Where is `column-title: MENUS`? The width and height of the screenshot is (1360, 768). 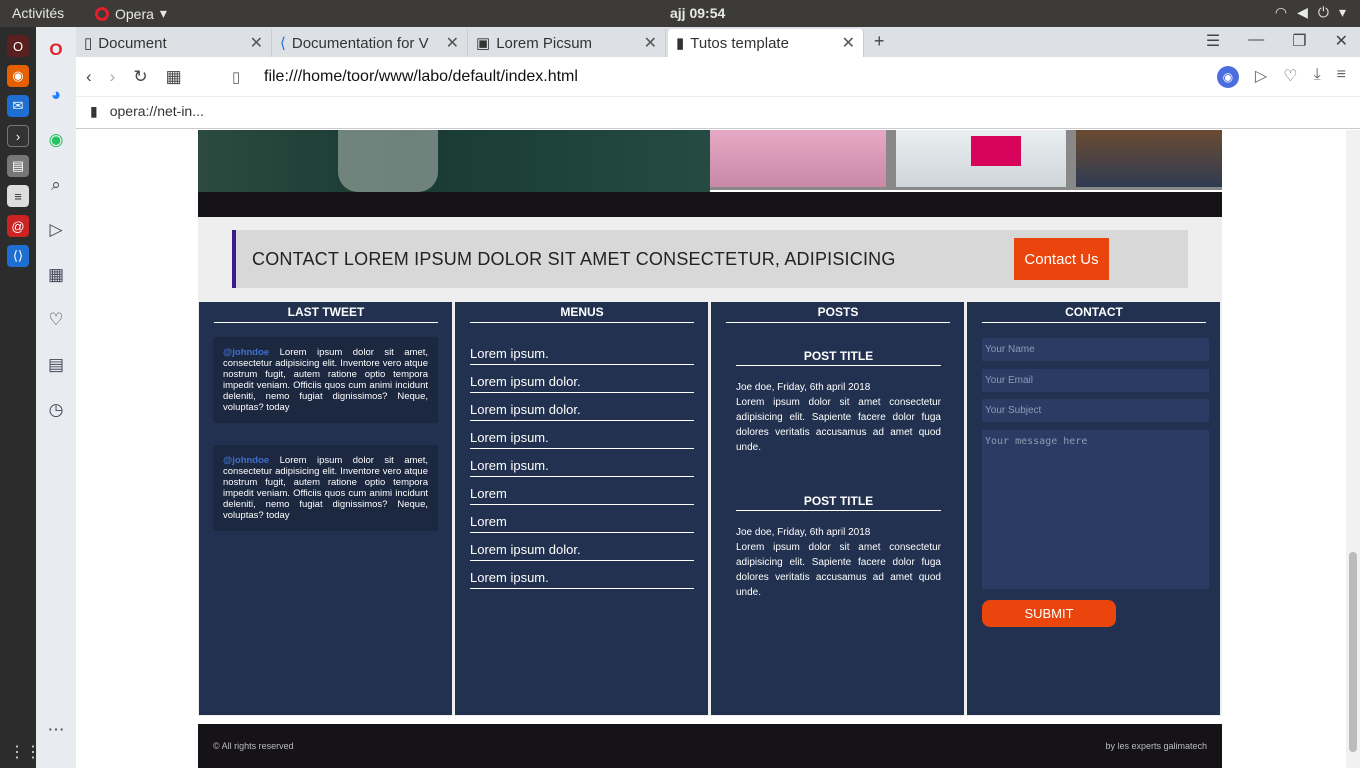
column-title: MENUS is located at coordinates (582, 314).